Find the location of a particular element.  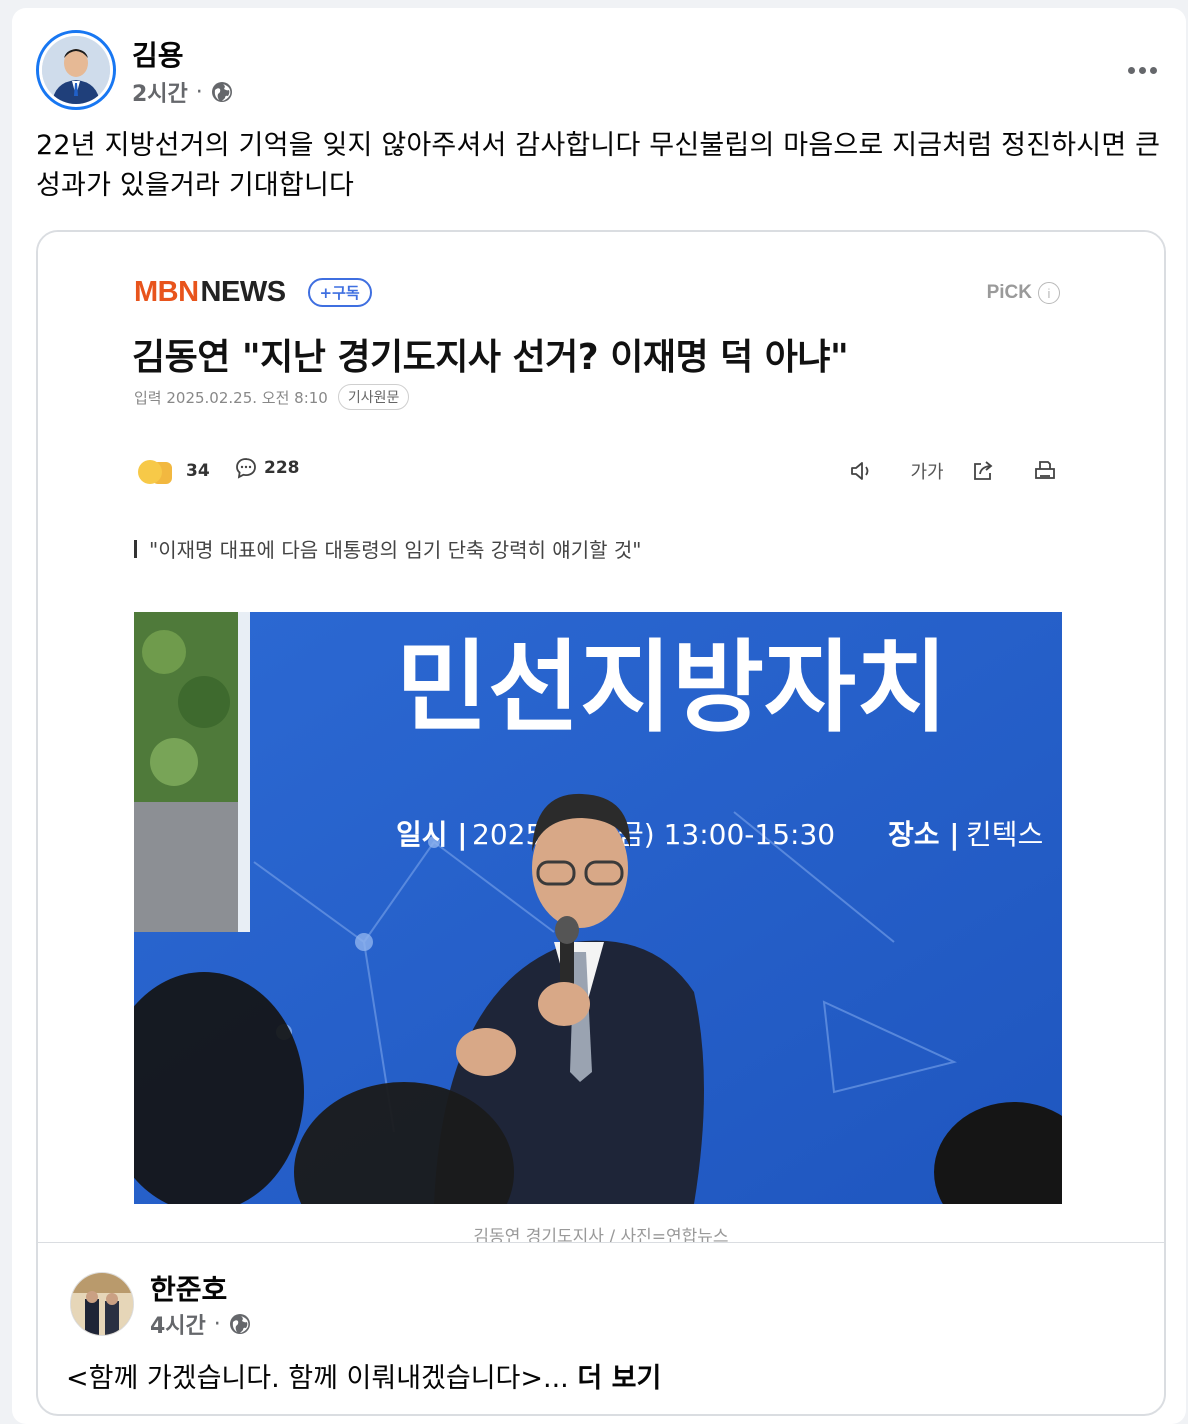

post-meta: 2시간 · is located at coordinates (182, 92).